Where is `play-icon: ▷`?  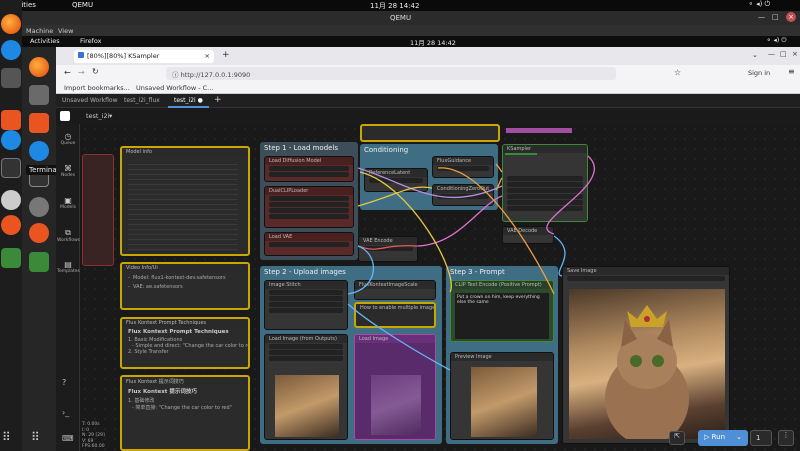 play-icon: ▷ is located at coordinates (707, 437).